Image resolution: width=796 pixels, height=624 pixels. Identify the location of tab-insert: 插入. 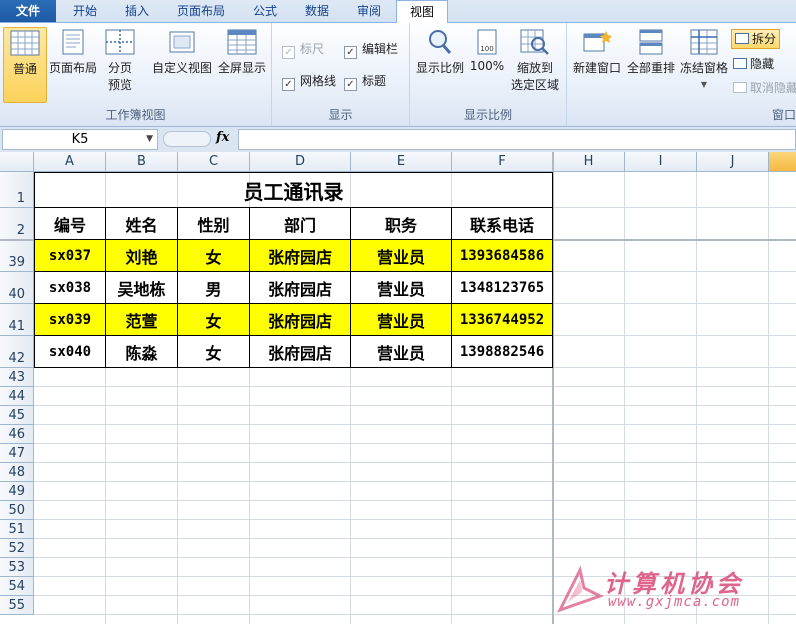
(137, 11).